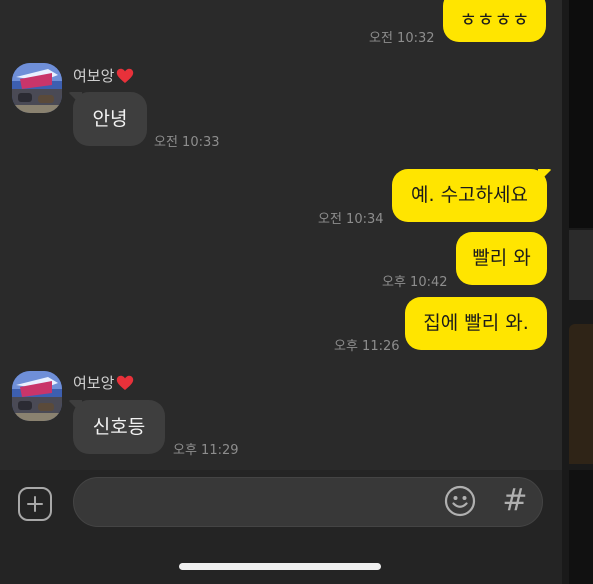 The image size is (593, 584). I want to click on my-message-bubble: ㅎㅎㅎㅎ, so click(494, 21).